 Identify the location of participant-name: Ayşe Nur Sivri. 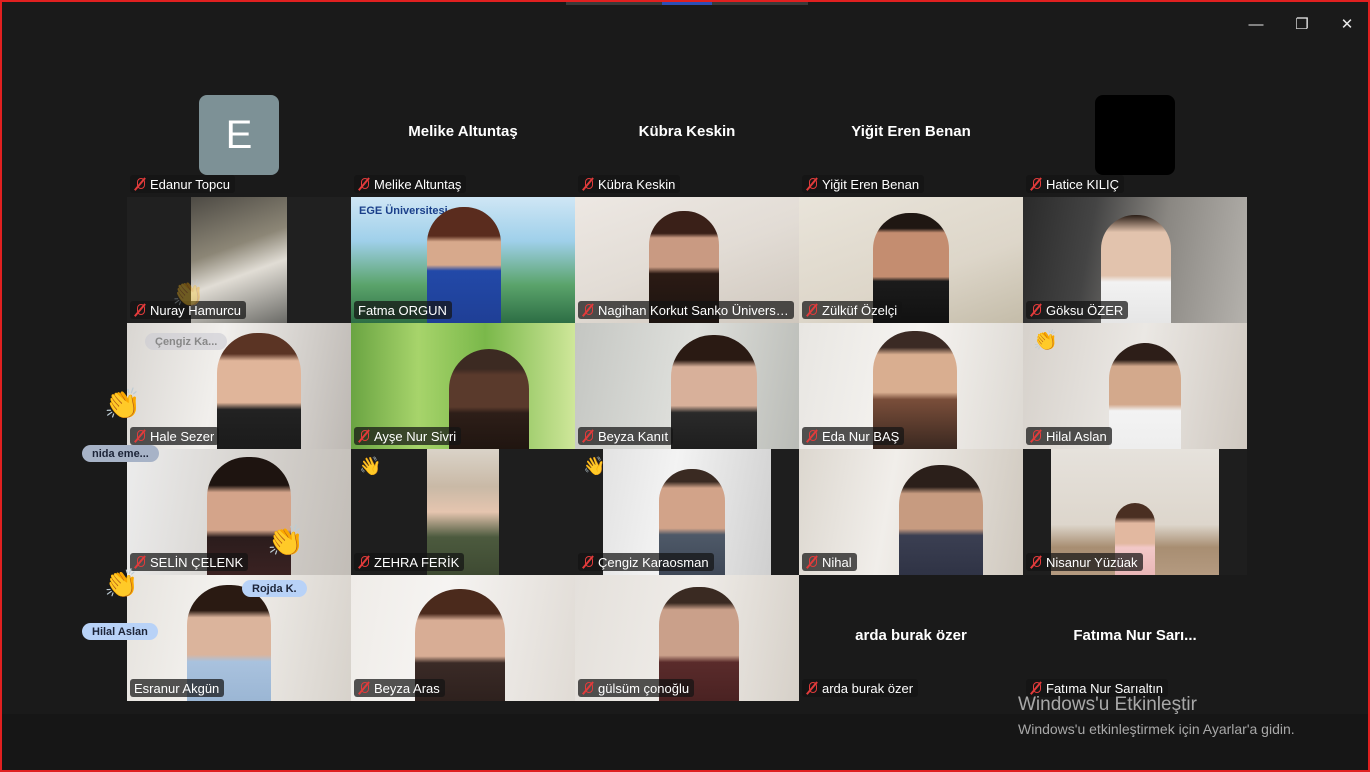
(408, 436).